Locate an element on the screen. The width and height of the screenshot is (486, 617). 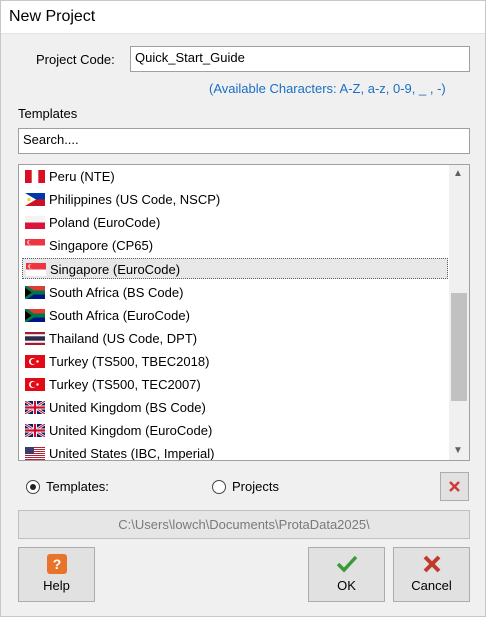
title-bar: New Project is located at coordinates (243, 17).